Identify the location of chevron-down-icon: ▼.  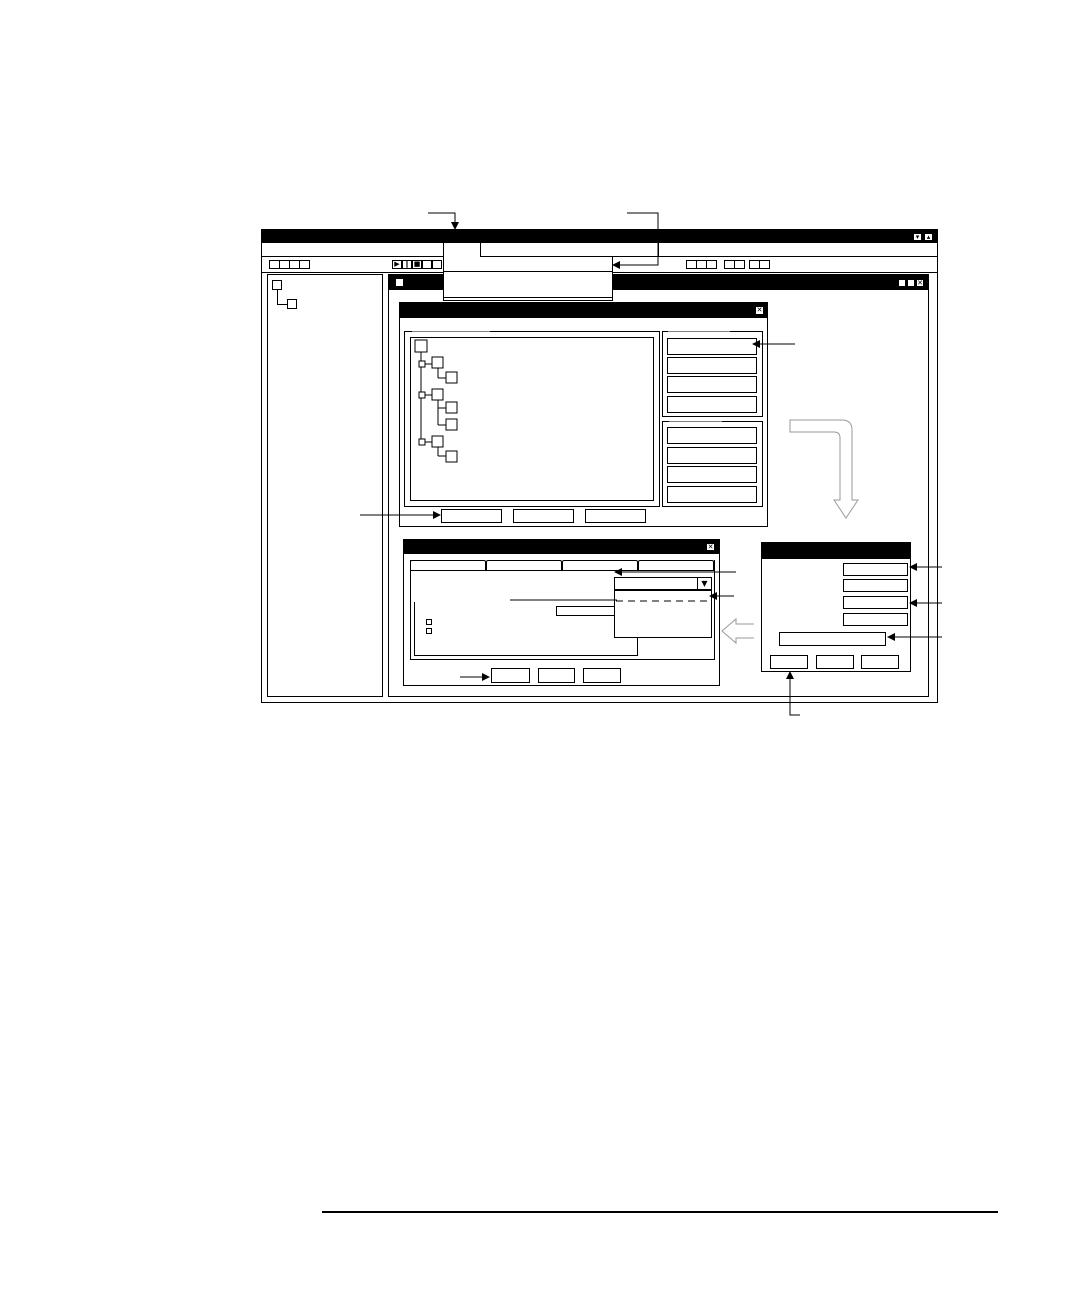
(704, 583).